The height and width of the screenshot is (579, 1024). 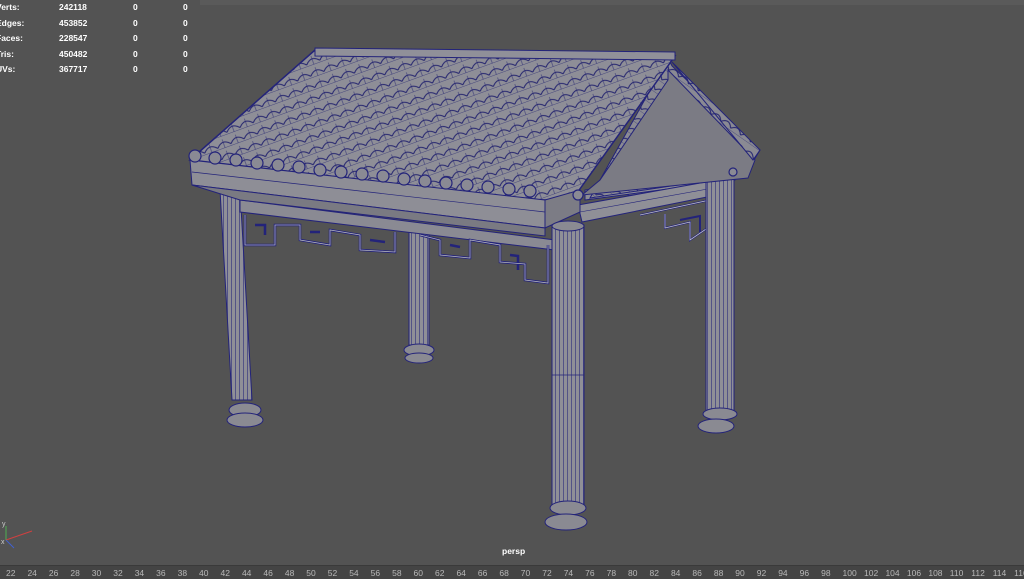 I want to click on timeline-tick-label: 54, so click(x=353, y=573).